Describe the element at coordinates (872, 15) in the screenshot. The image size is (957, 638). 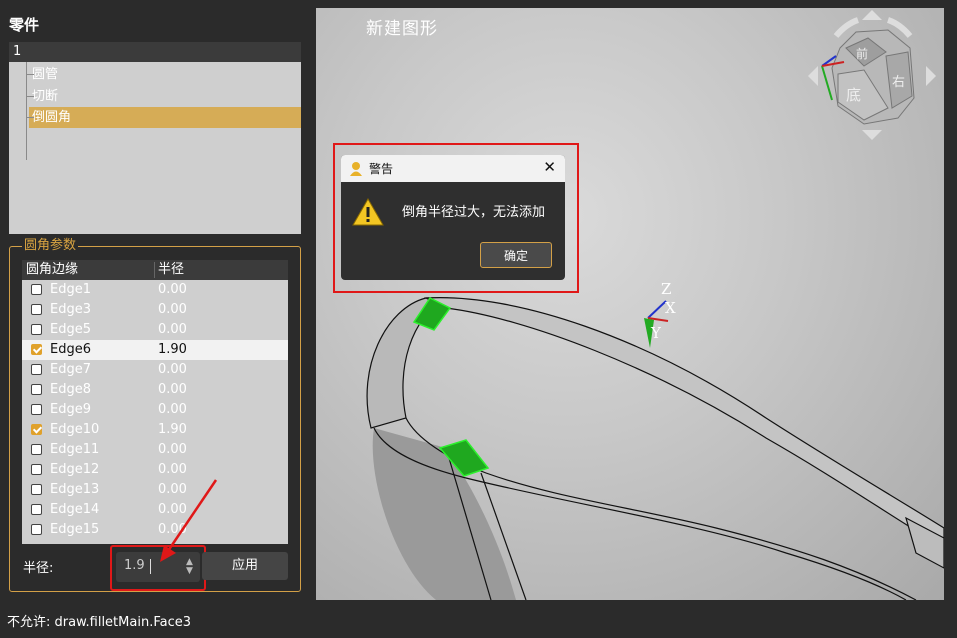
I see `view-cube-up-arrow` at that location.